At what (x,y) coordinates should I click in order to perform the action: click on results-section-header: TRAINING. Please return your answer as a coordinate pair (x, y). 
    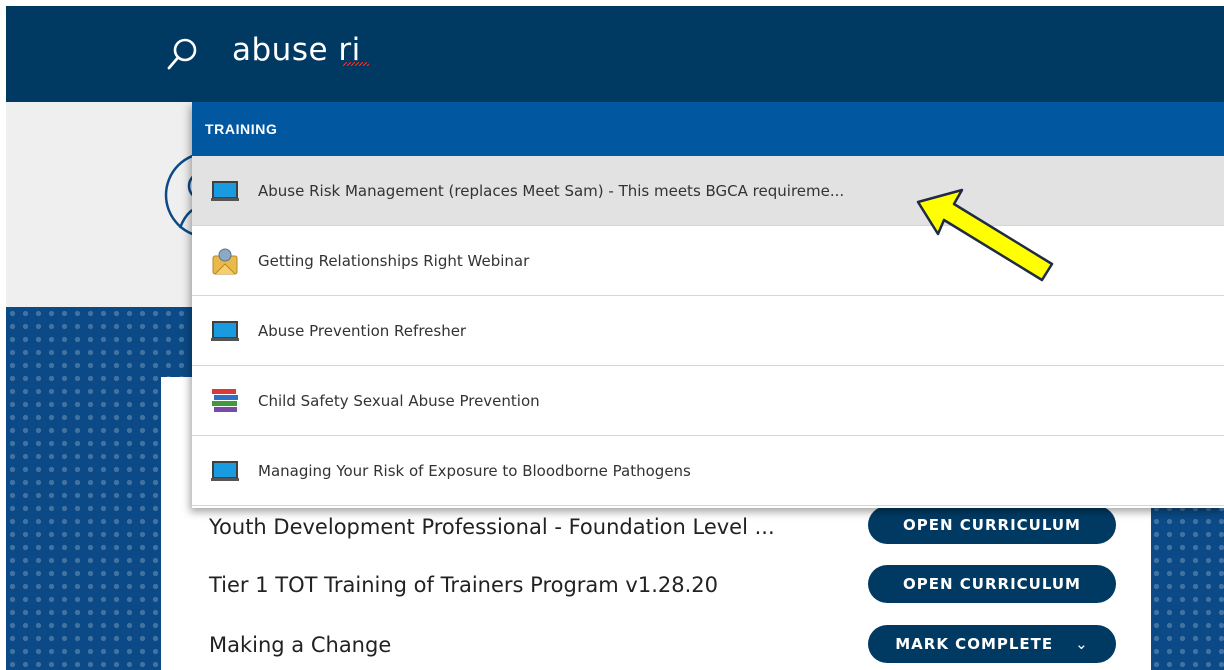
    Looking at the image, I should click on (708, 129).